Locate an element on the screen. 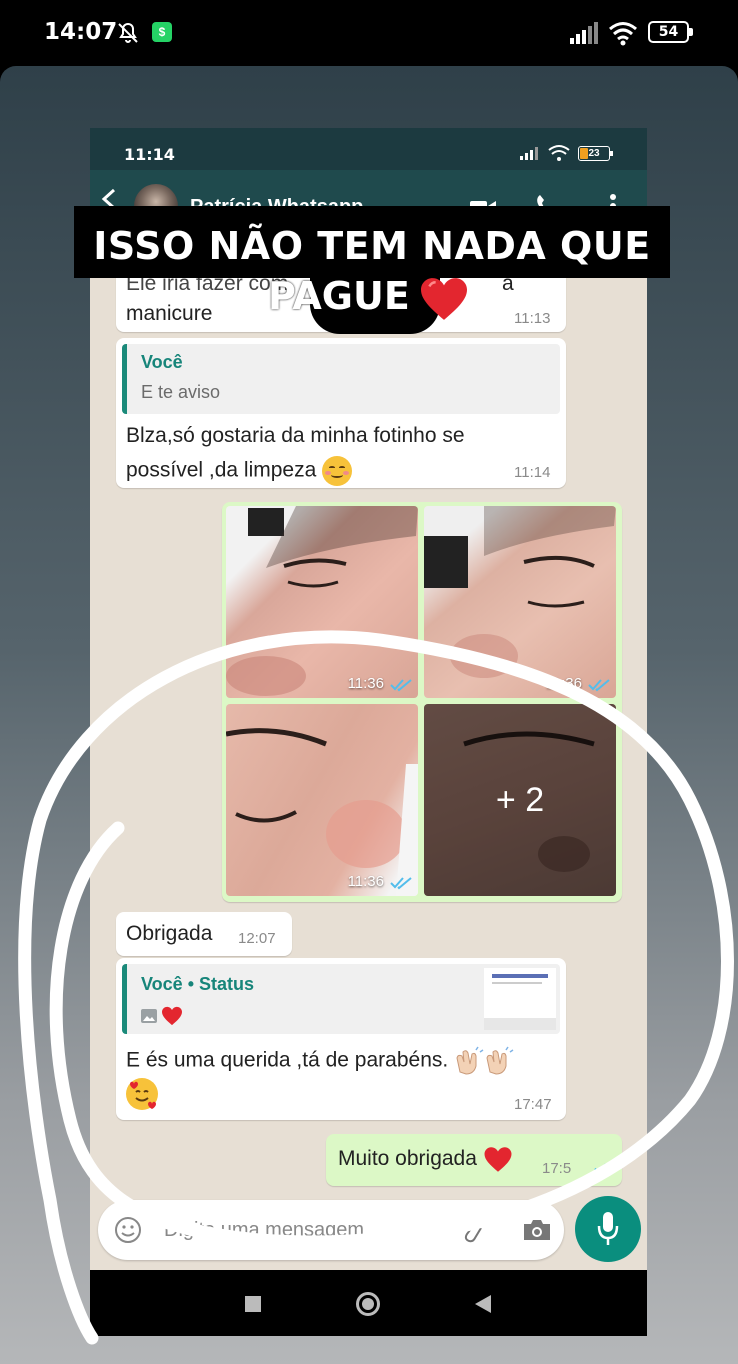 The height and width of the screenshot is (1364, 738). inner-wifi-icon is located at coordinates (559, 153).